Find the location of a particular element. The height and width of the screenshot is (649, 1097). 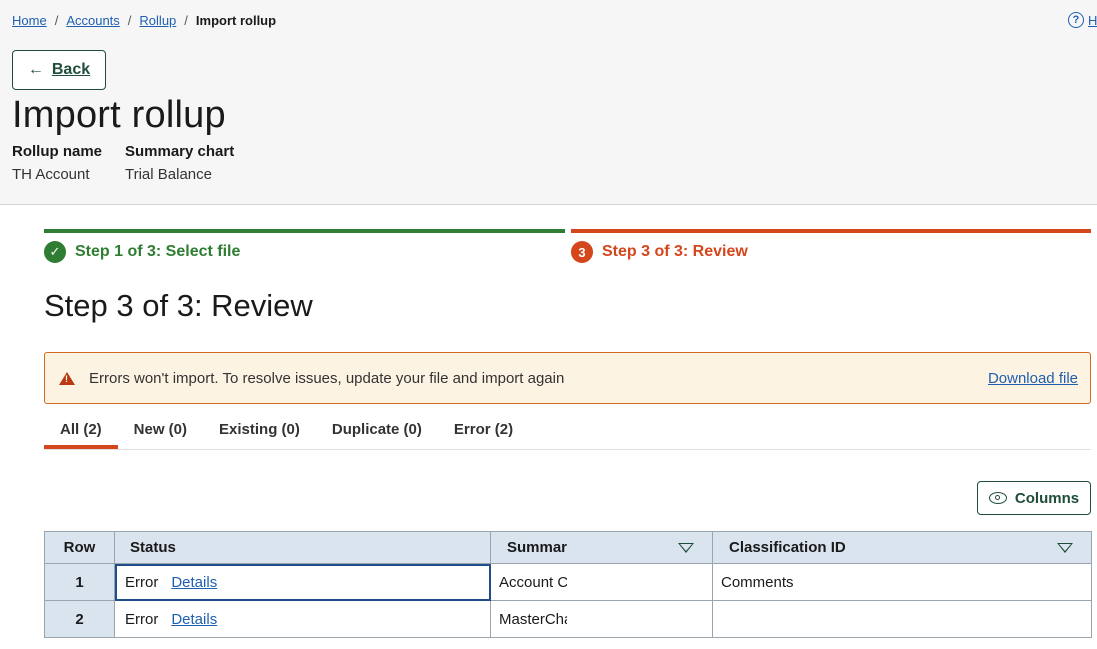

row-number: 1 is located at coordinates (79, 582).